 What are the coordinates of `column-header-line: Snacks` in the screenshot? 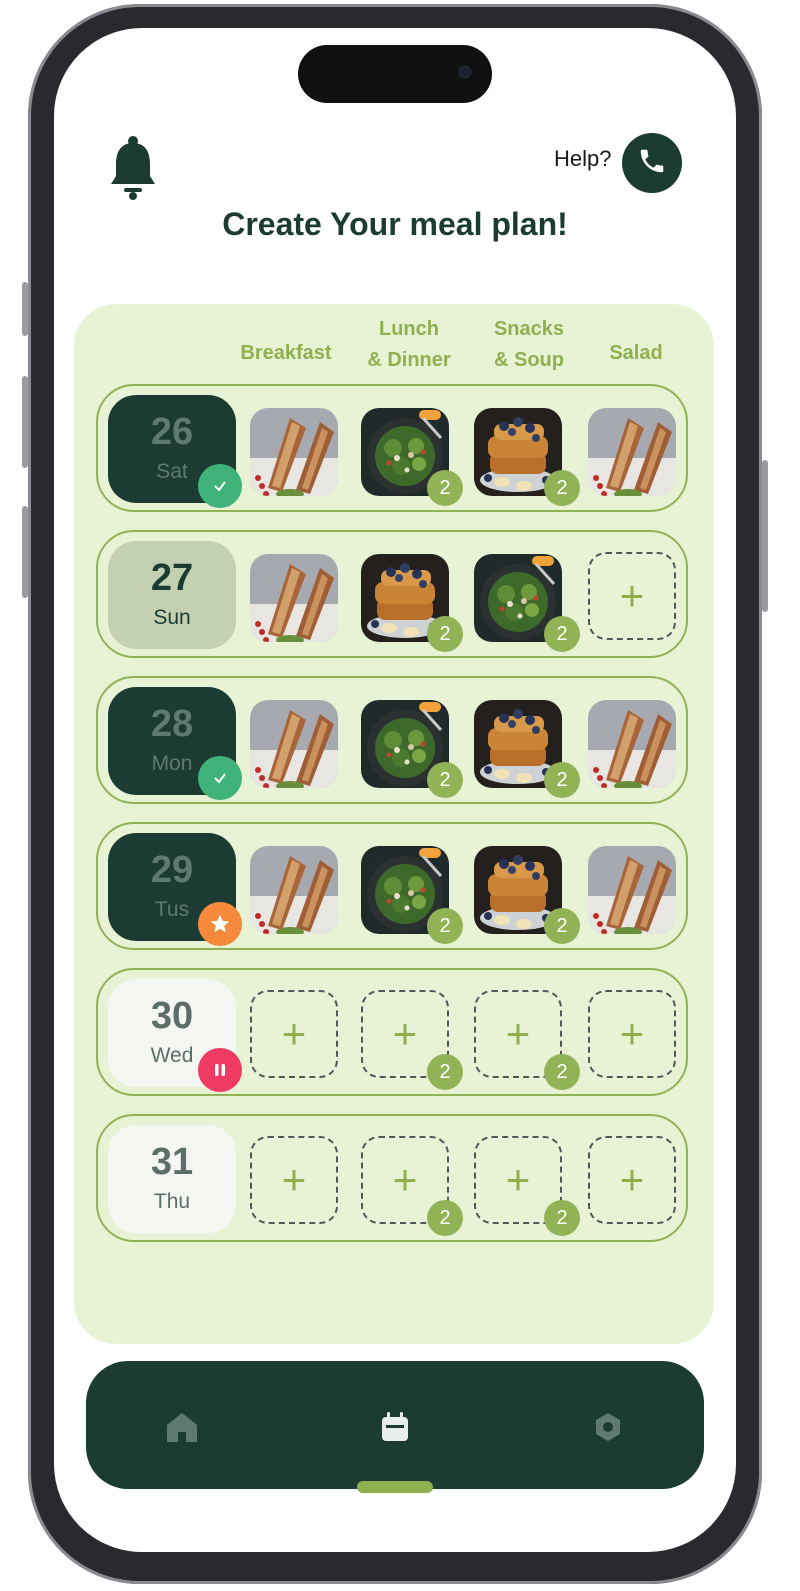 It's located at (529, 329).